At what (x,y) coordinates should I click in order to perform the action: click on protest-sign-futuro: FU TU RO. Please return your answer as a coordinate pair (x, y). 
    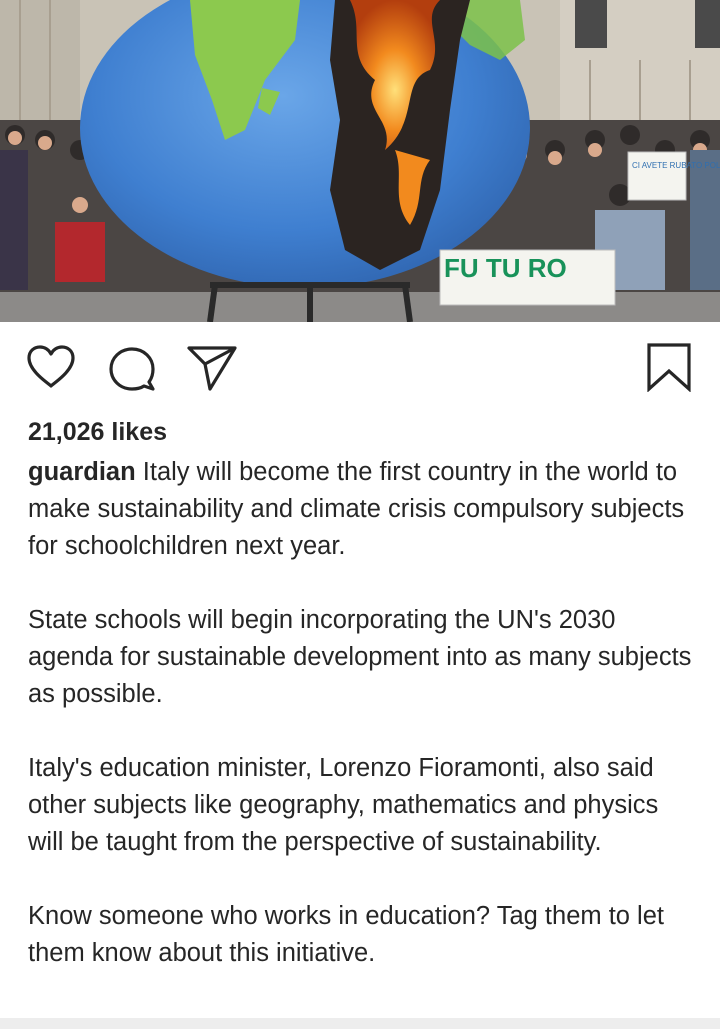
    Looking at the image, I should click on (505, 268).